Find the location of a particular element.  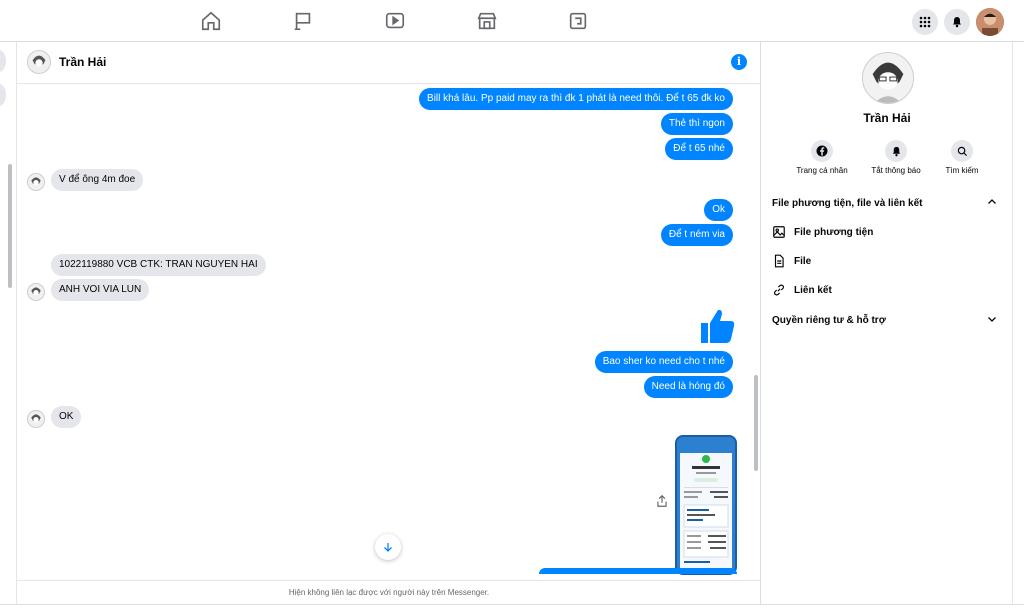

section-privacy-support: Quyền riêng tư & hỗ trợ is located at coordinates (888, 320).